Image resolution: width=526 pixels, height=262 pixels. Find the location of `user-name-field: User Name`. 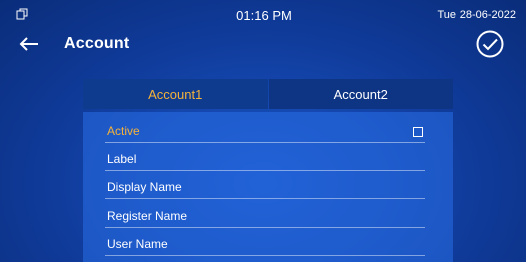

user-name-field: User Name is located at coordinates (265, 242).